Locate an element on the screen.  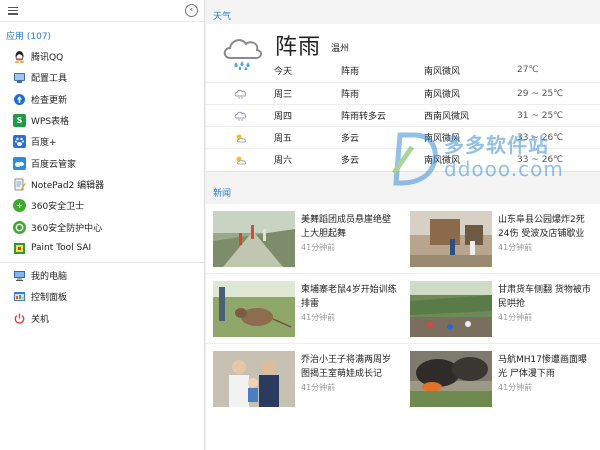
app-item-notepad2: NotePad2 编辑器 is located at coordinates (102, 184).